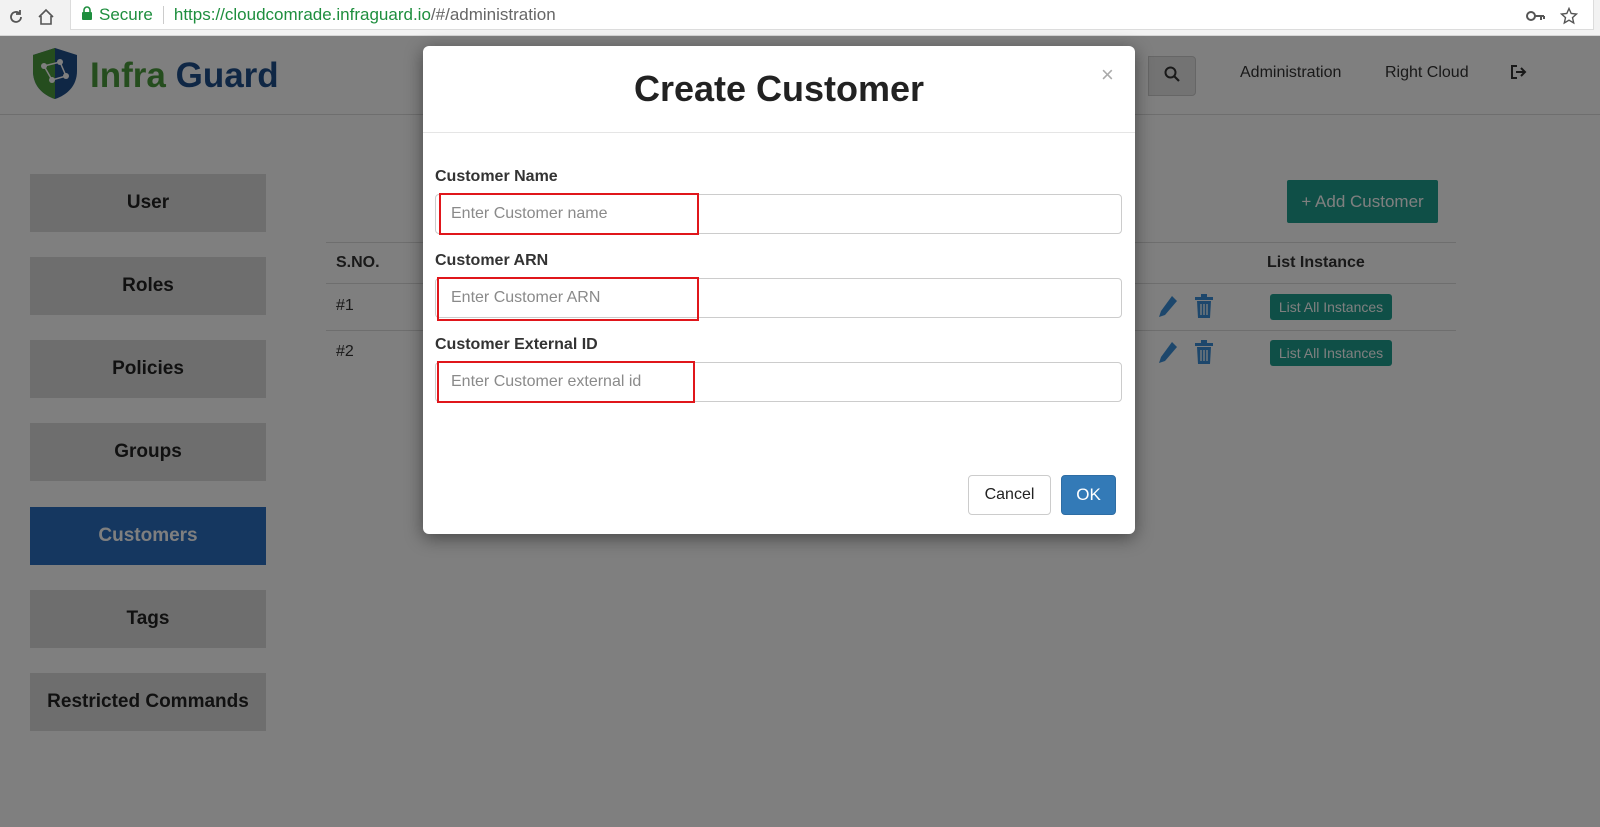 The height and width of the screenshot is (827, 1600). Describe the element at coordinates (1569, 16) in the screenshot. I see `bookmark-star-icon` at that location.